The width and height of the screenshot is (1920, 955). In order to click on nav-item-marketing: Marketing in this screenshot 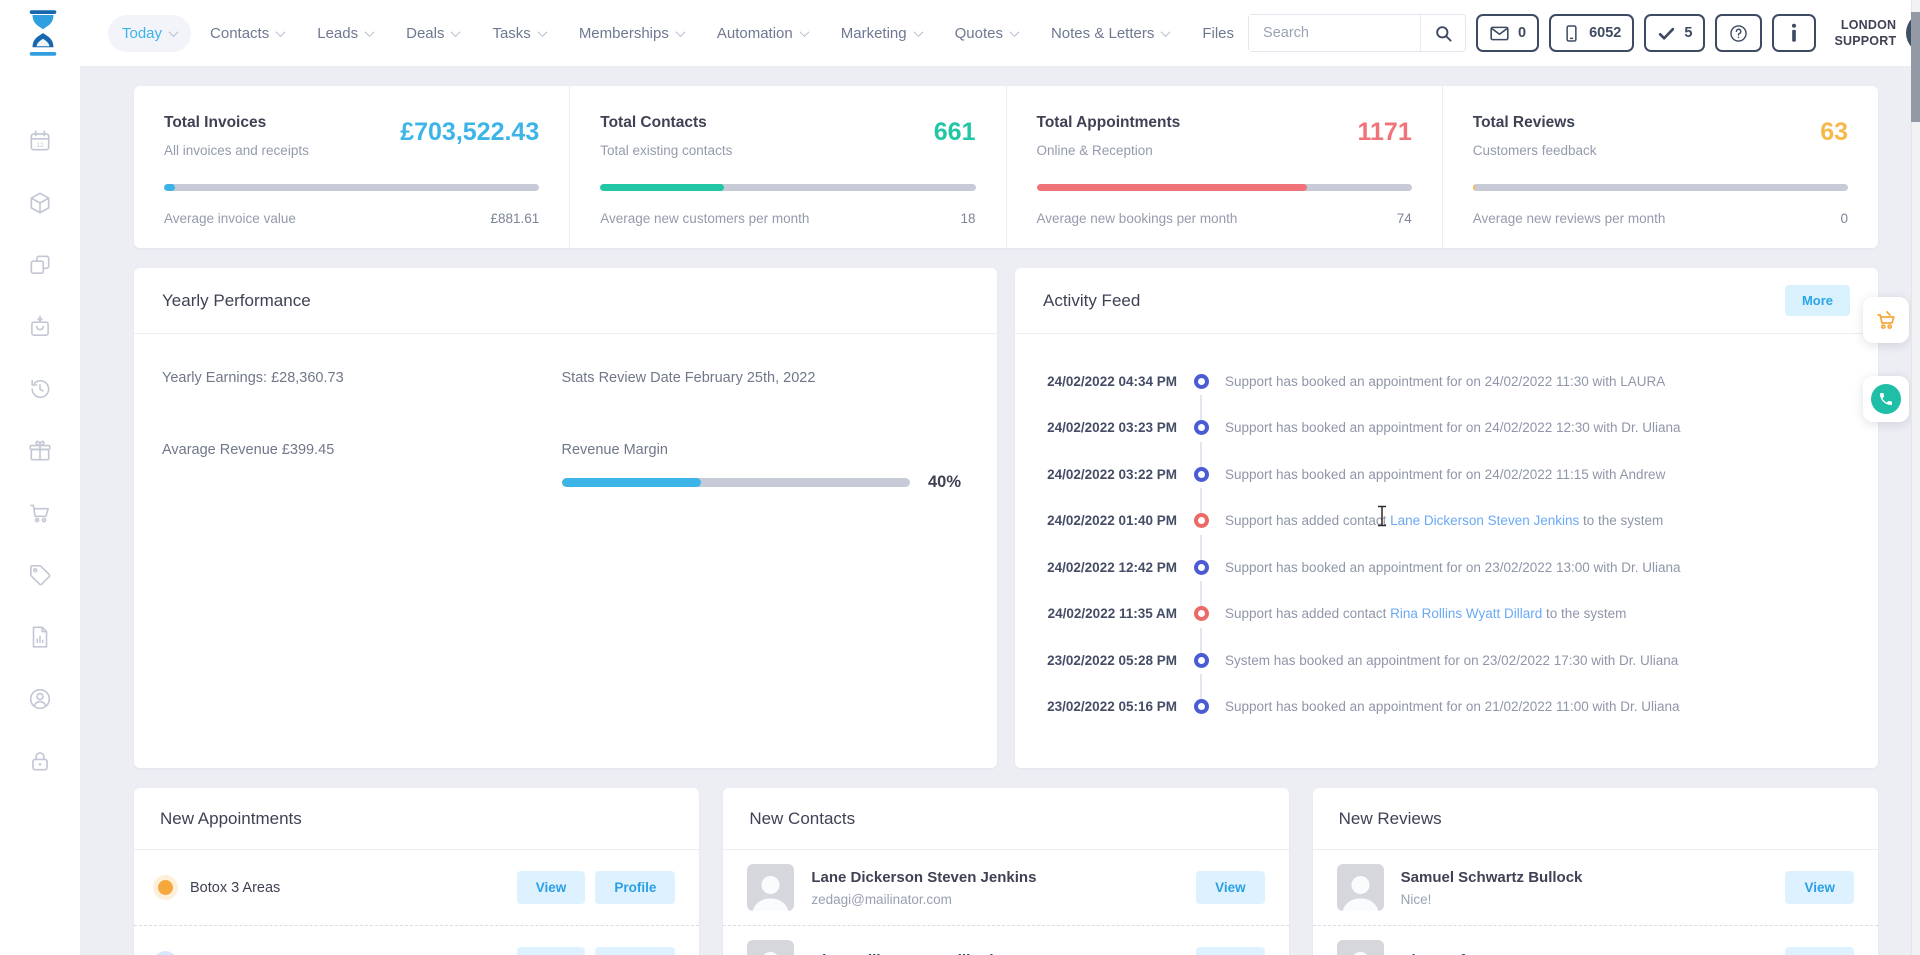, I will do `click(881, 33)`.